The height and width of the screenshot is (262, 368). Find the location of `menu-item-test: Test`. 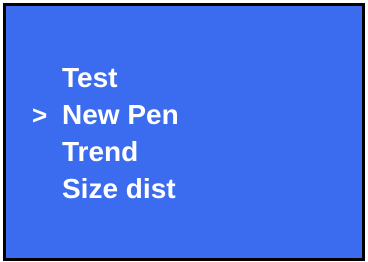

menu-item-test: Test is located at coordinates (105, 77).